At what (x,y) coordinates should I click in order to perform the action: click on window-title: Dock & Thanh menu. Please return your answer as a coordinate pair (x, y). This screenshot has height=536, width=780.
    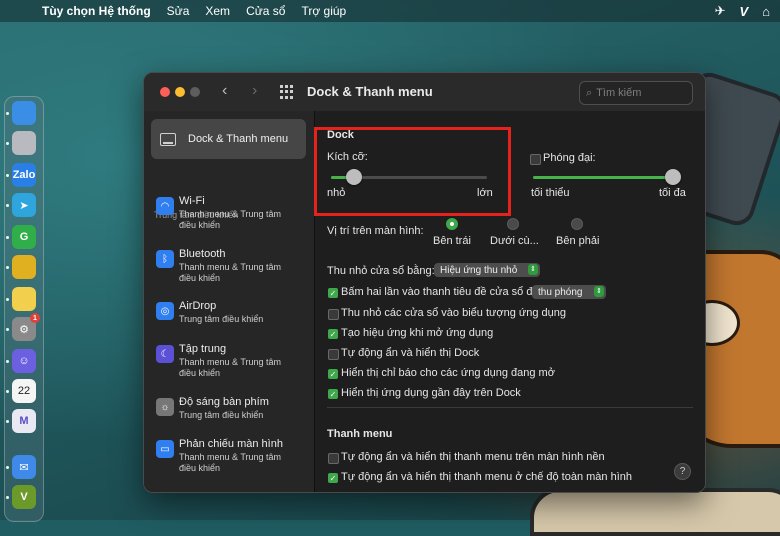
    Looking at the image, I should click on (370, 91).